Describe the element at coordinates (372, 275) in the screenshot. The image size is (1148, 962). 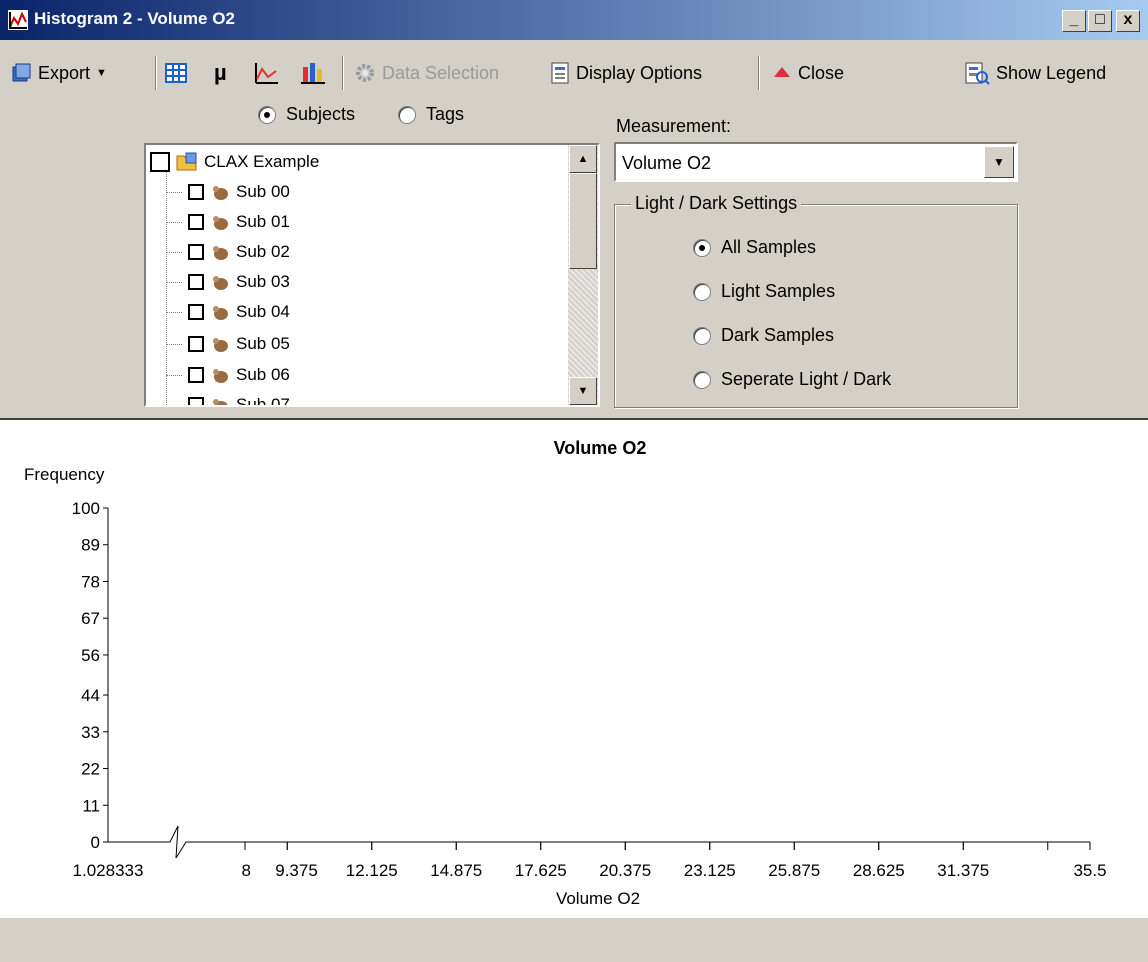
I see `subject-tree: CLAX Example Sub 00 Sub 01 Sub 02 Sub 03` at that location.